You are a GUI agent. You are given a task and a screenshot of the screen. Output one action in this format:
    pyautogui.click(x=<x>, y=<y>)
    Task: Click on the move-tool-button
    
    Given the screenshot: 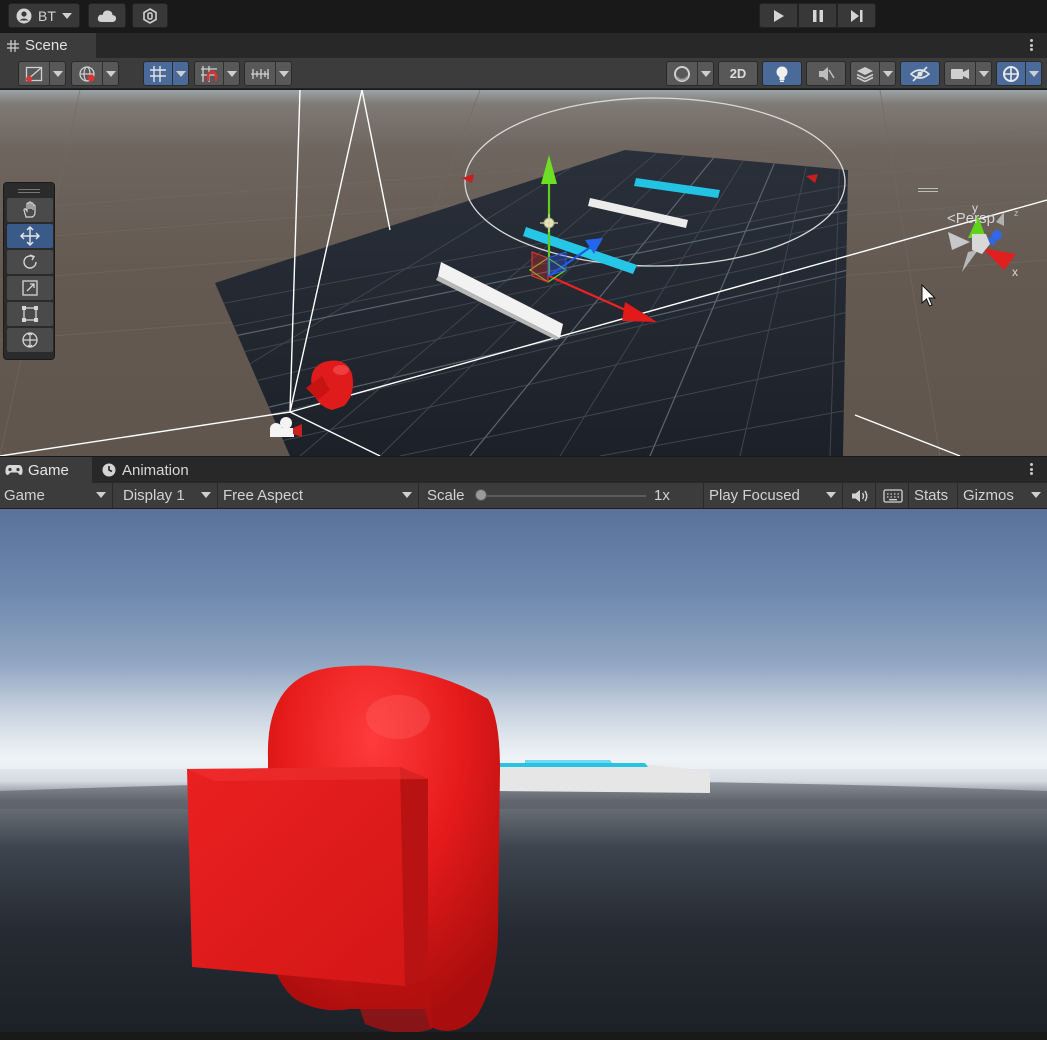 What is the action you would take?
    pyautogui.click(x=30, y=236)
    